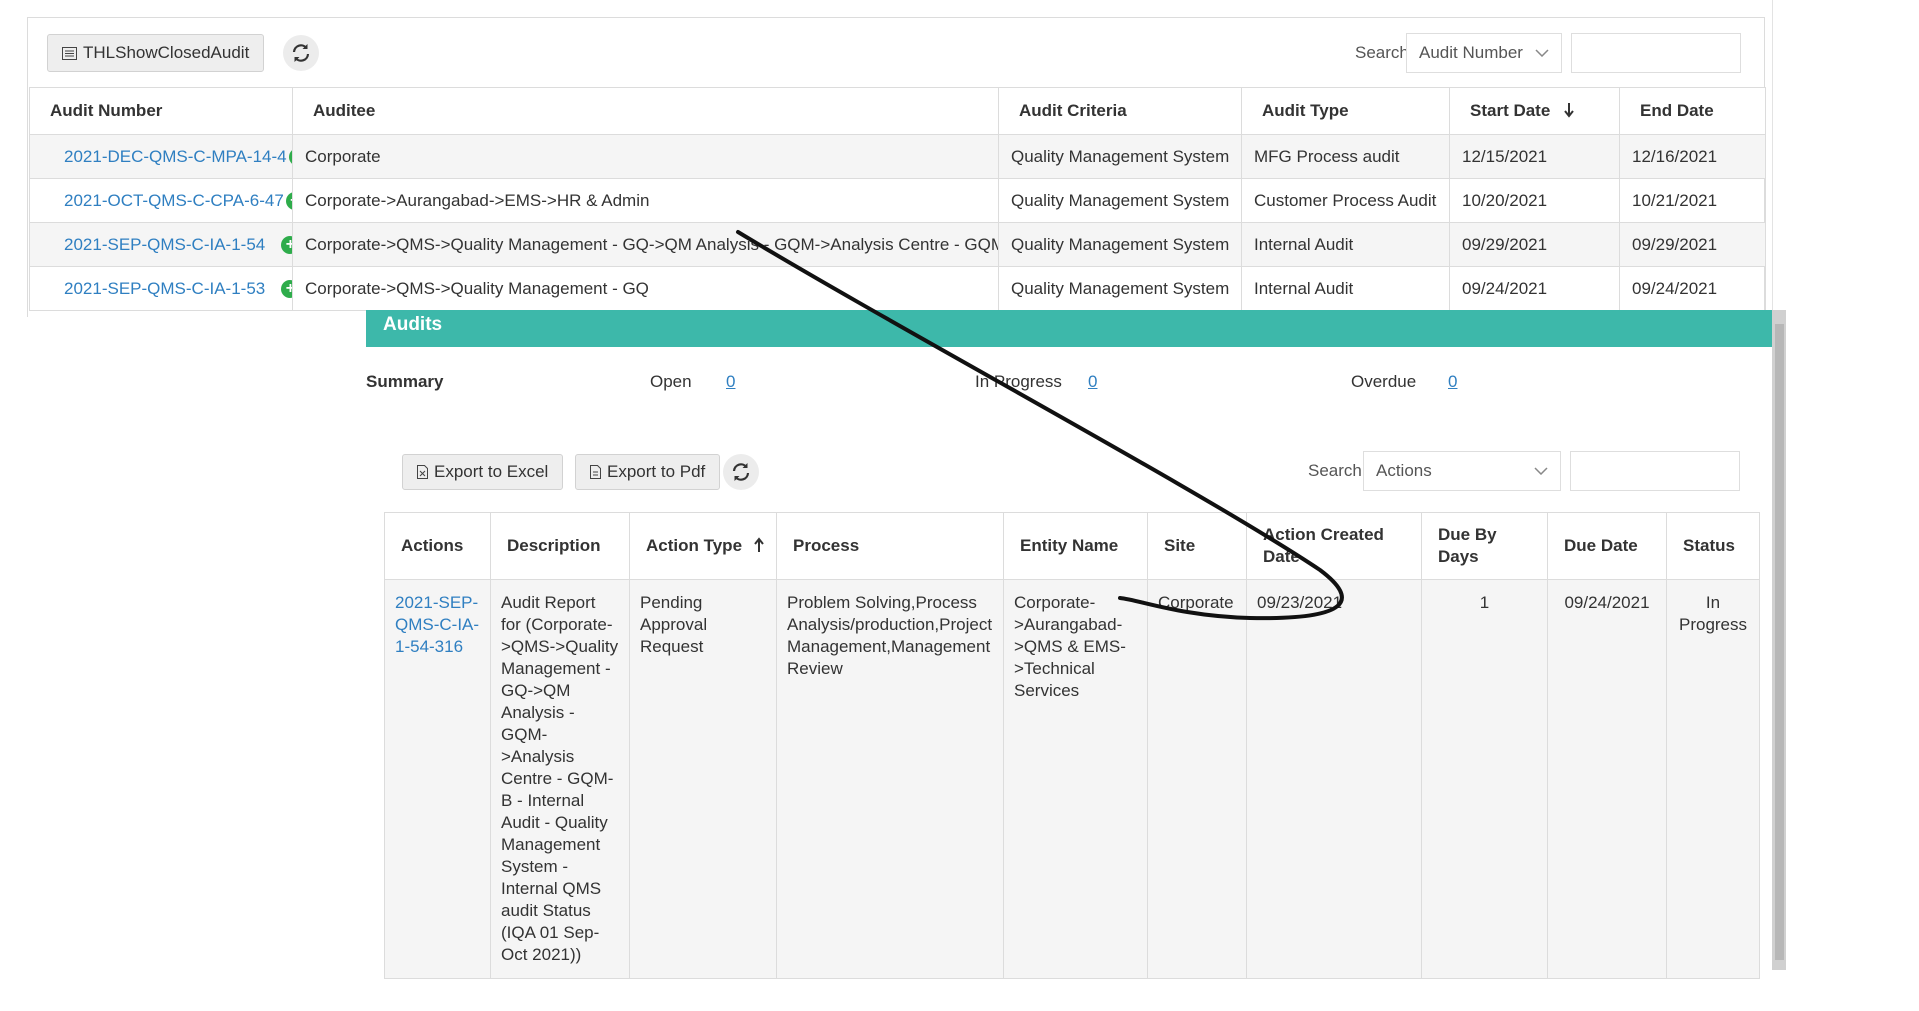 This screenshot has width=1919, height=1011. I want to click on action-link: 2021-SEP-QMS-C-IA-1-54-316, so click(437, 624).